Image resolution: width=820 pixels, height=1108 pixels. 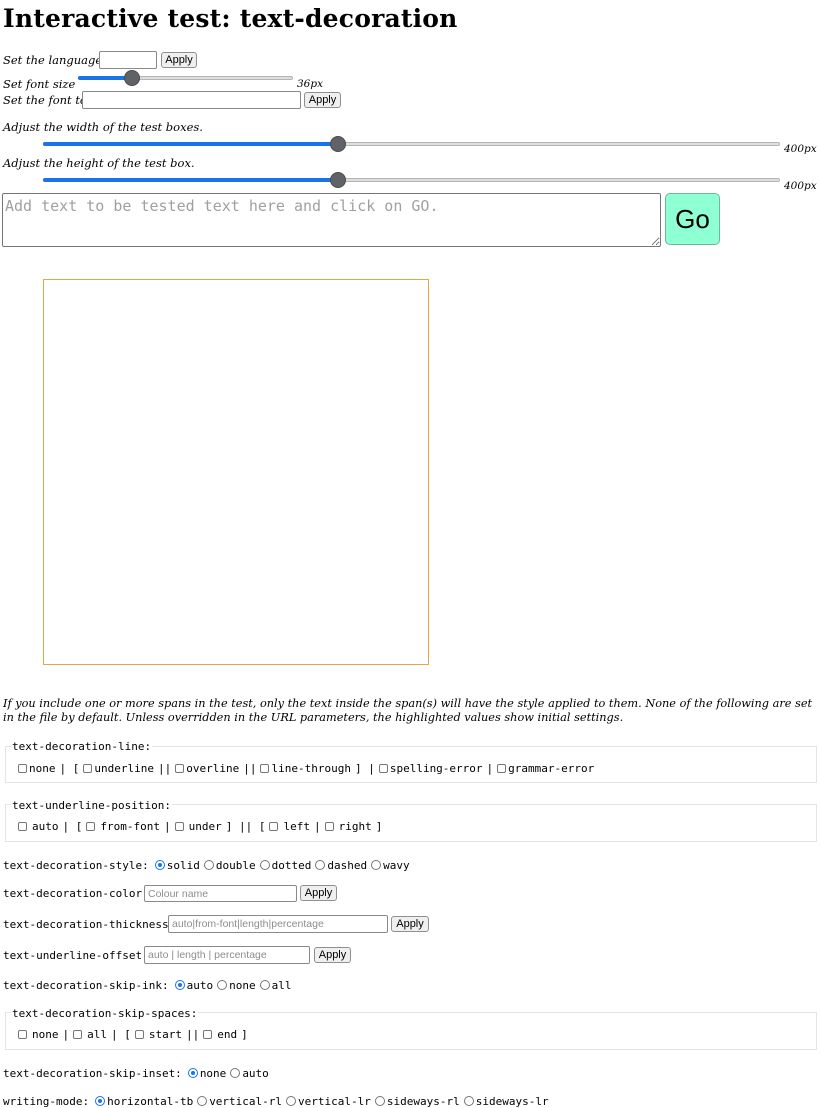 What do you see at coordinates (284, 865) in the screenshot?
I see `text-decoration-style-options: solid double dotted dashed wavy` at bounding box center [284, 865].